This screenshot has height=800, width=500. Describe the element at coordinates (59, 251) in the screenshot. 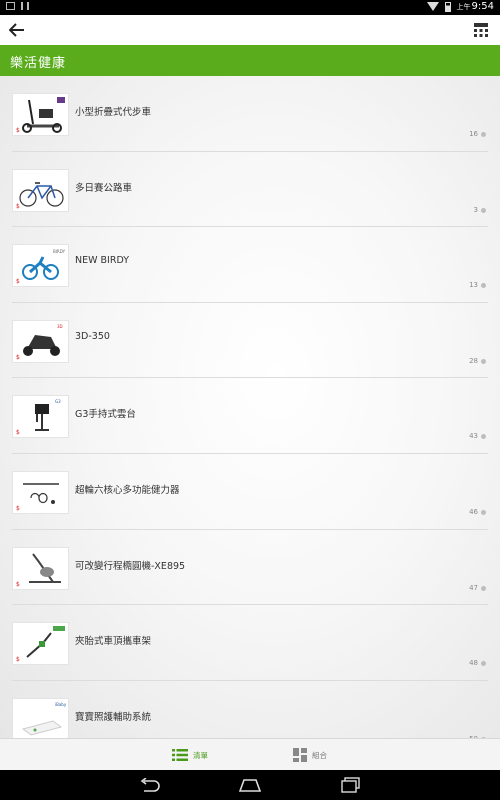

I see `svg-text: BIRDY` at that location.